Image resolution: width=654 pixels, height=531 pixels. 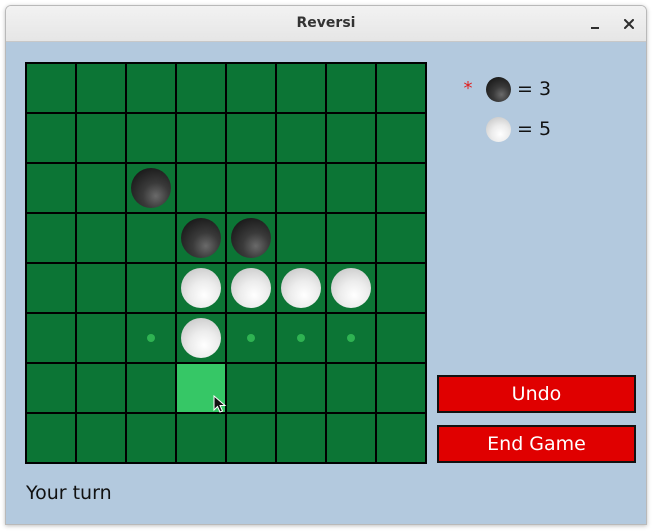 I want to click on close-button, so click(x=629, y=24).